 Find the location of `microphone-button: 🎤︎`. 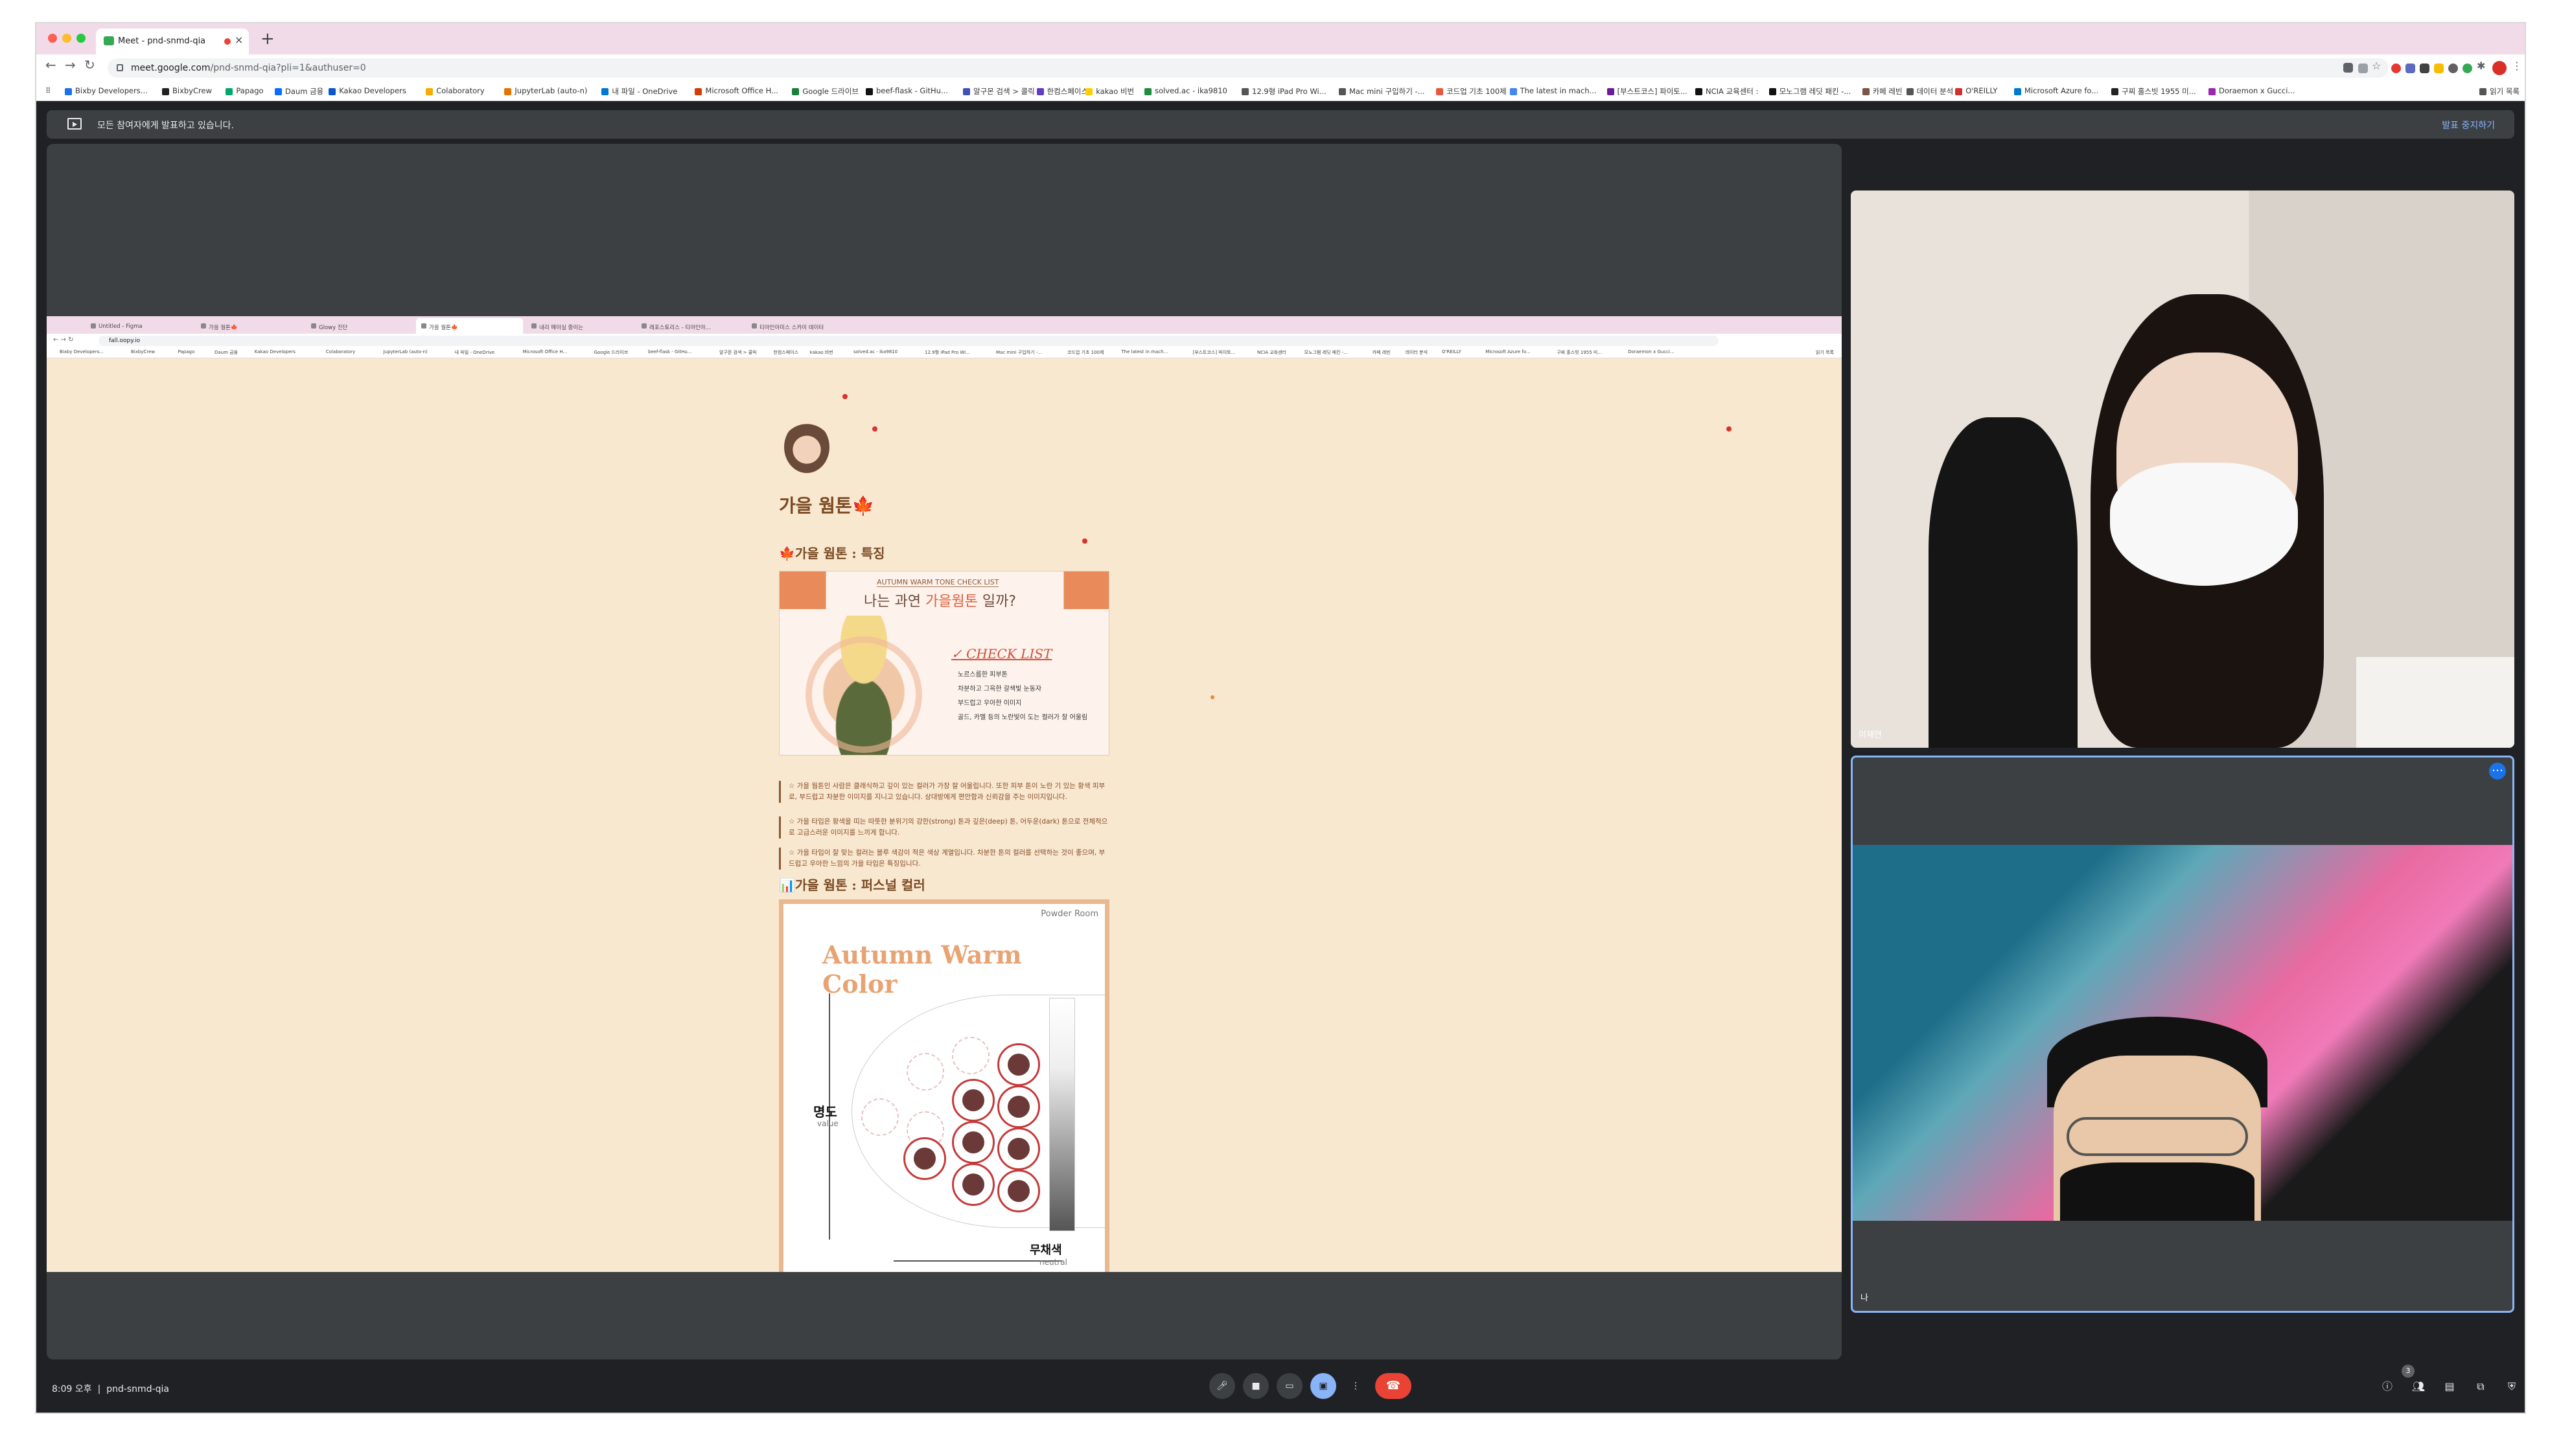

microphone-button: 🎤︎ is located at coordinates (1222, 1386).